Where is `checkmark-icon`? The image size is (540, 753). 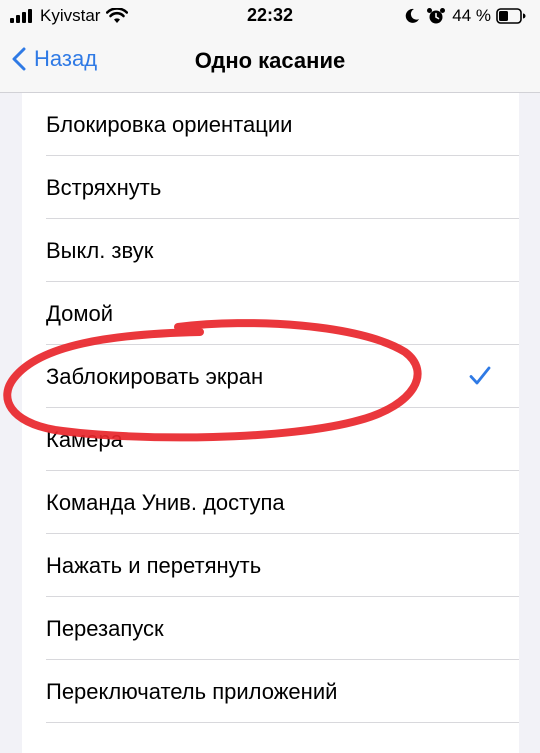
checkmark-icon is located at coordinates (480, 375).